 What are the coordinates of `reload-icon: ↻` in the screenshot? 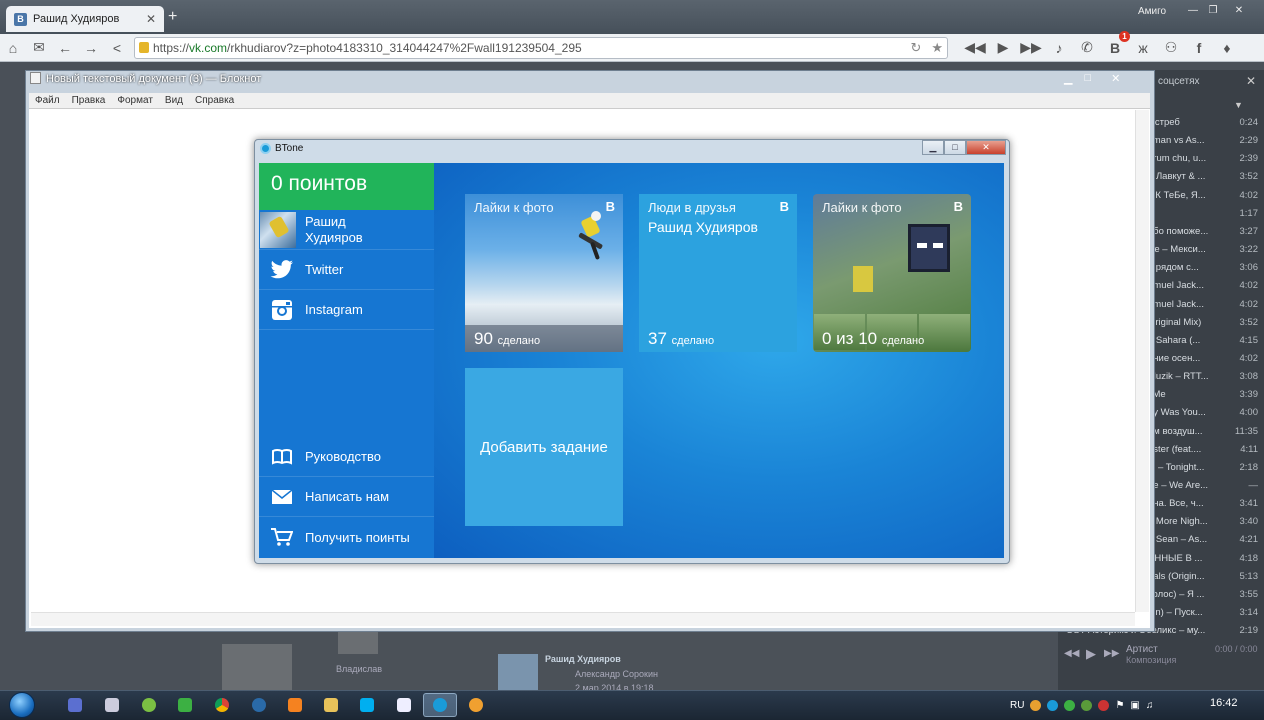 It's located at (915, 48).